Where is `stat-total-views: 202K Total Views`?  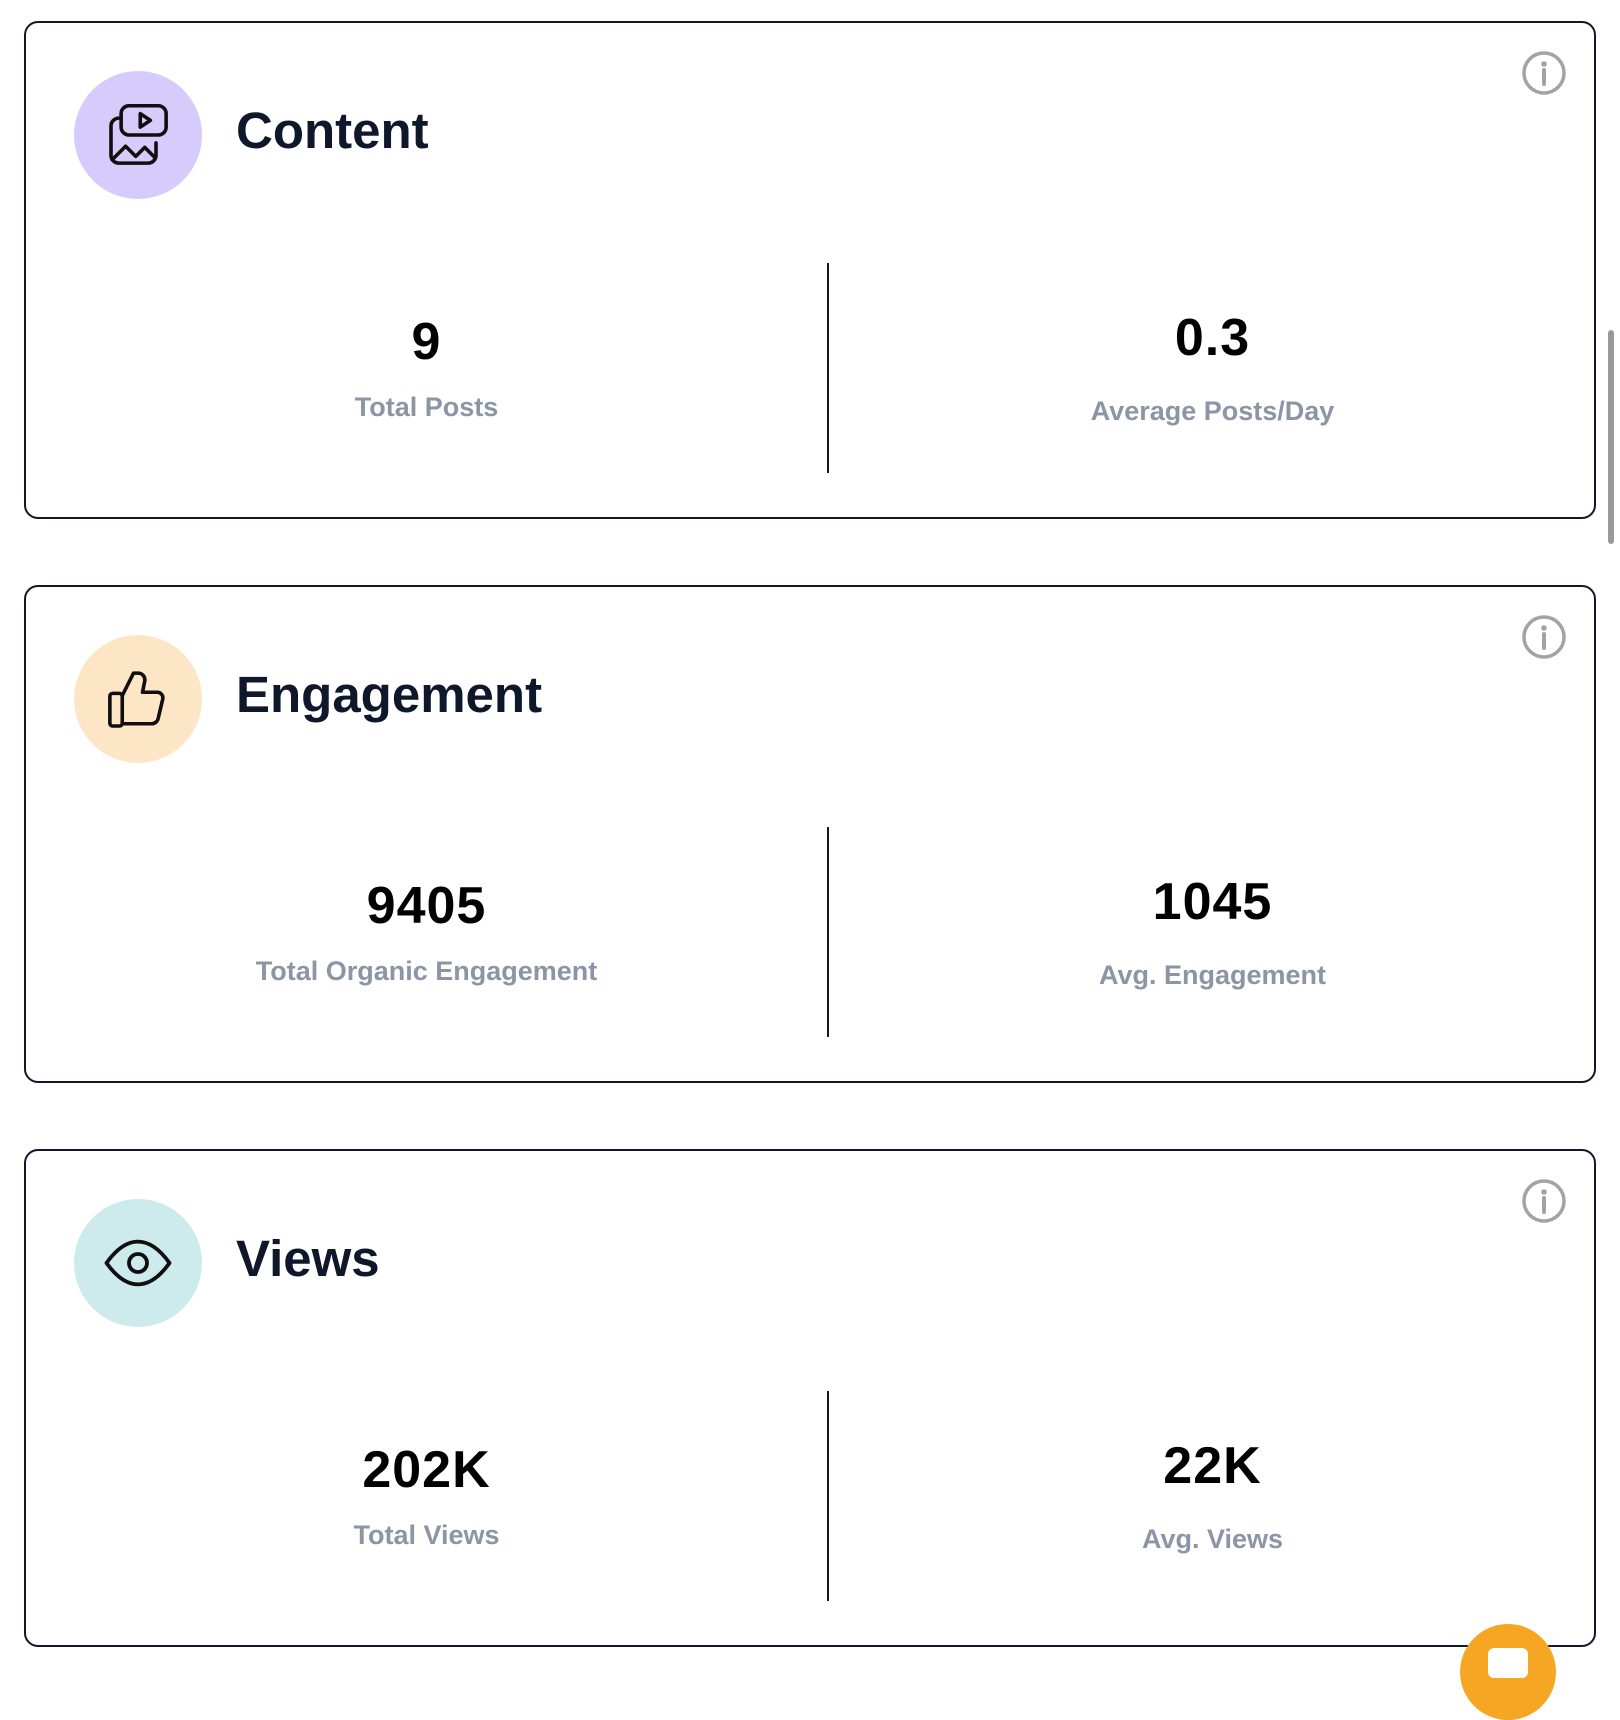
stat-total-views: 202K Total Views is located at coordinates (426, 1496).